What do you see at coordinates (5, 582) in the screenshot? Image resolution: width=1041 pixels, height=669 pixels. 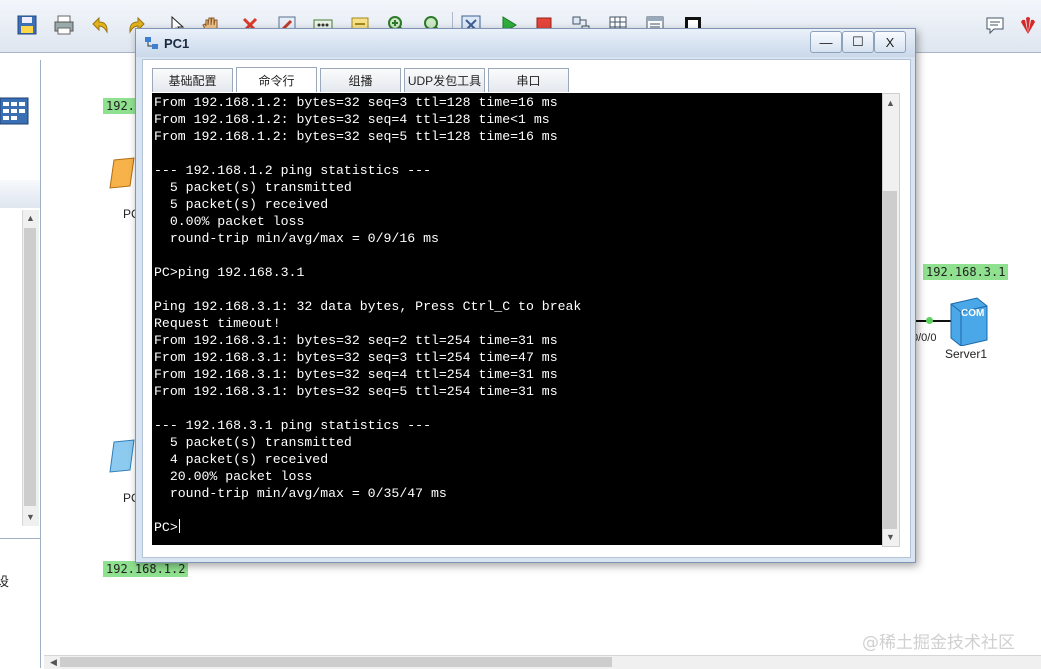 I see `device-detail-text: 设` at bounding box center [5, 582].